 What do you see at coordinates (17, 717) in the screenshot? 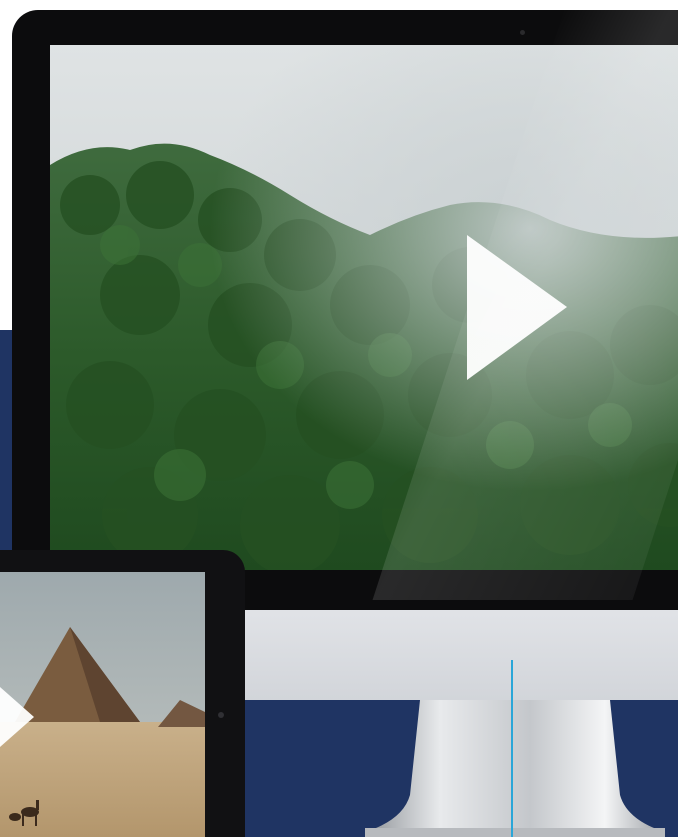
I see `play-icon` at bounding box center [17, 717].